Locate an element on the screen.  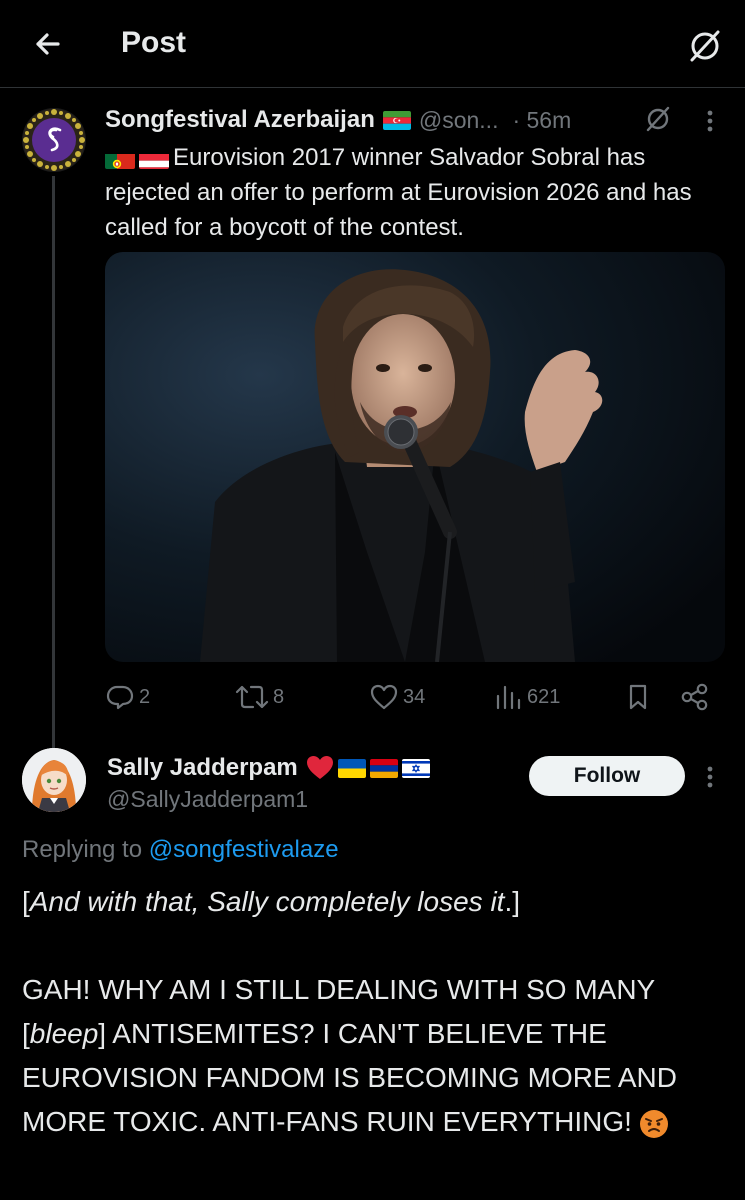
bookmark-icon is located at coordinates (638, 697).